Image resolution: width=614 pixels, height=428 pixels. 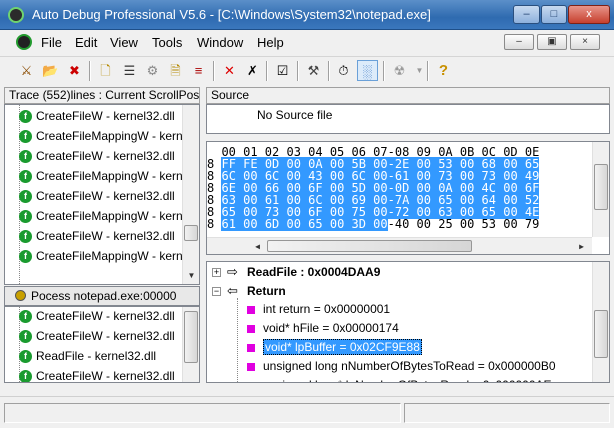 What do you see at coordinates (343, 70) in the screenshot?
I see `timer-icon: ⏱` at bounding box center [343, 70].